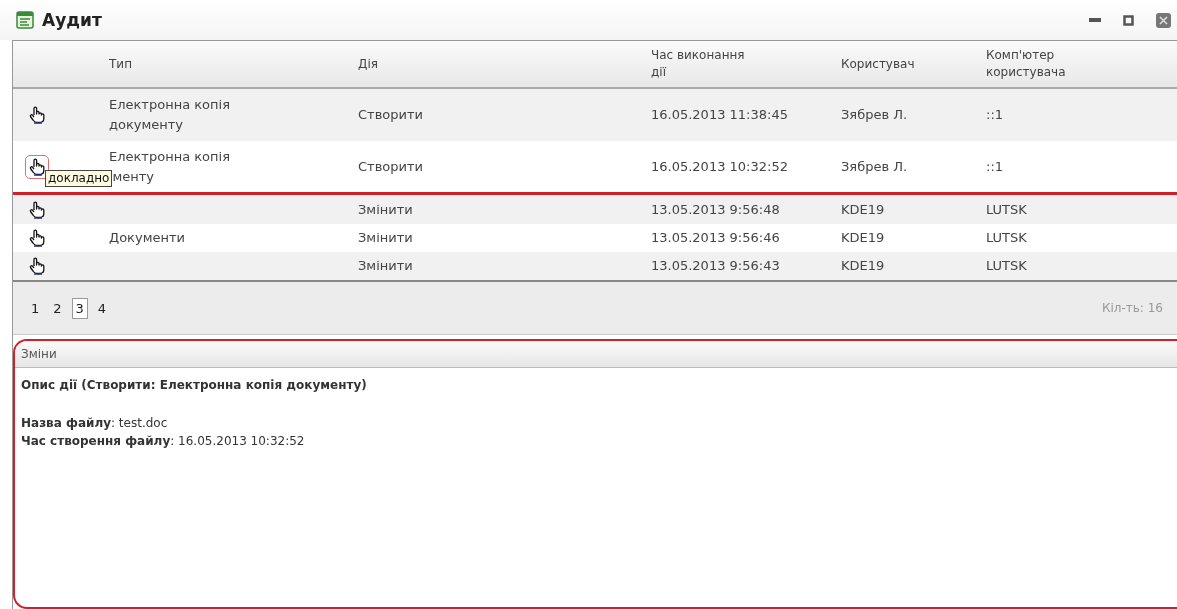  Describe the element at coordinates (719, 115) in the screenshot. I see `table-cell-text: 16.05.2013 11:38:45` at that location.